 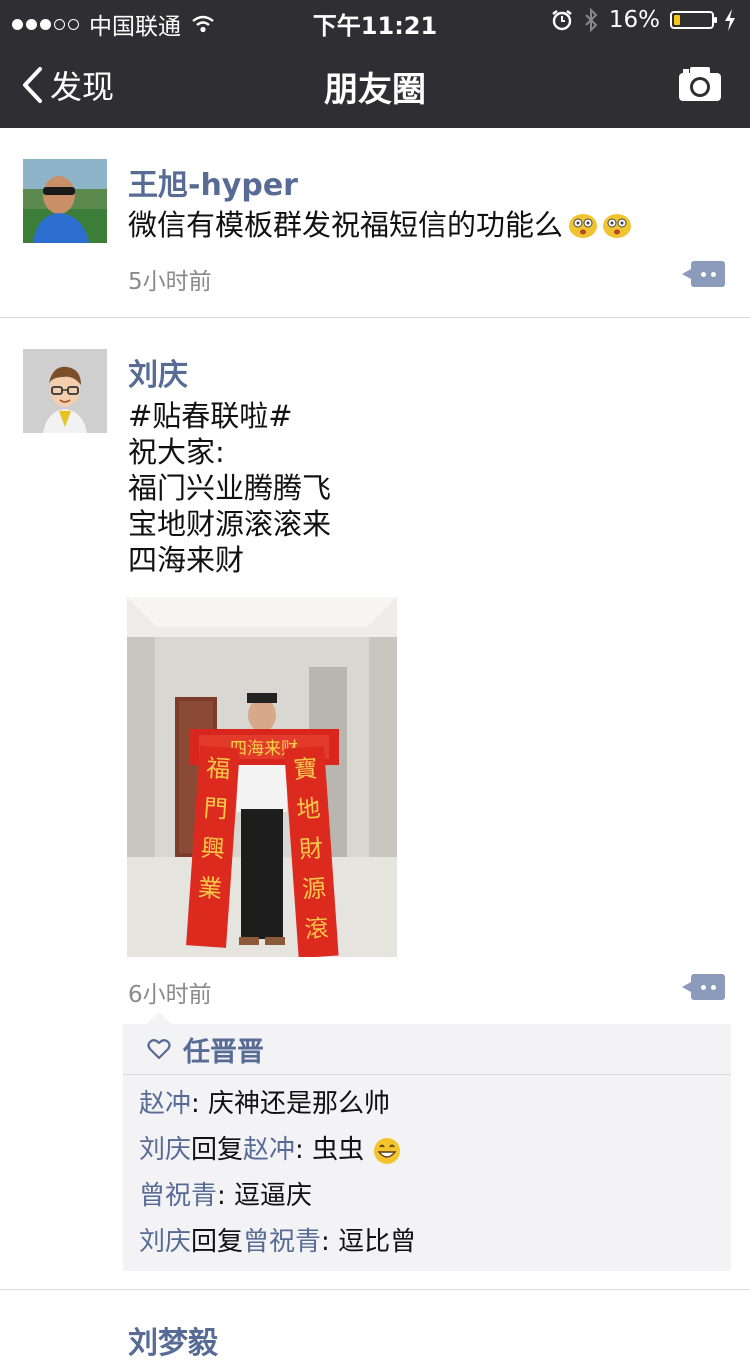 I want to click on post-photo: 四海来财 福 門 興 業 寶 地 財 源 滾, so click(x=262, y=777).